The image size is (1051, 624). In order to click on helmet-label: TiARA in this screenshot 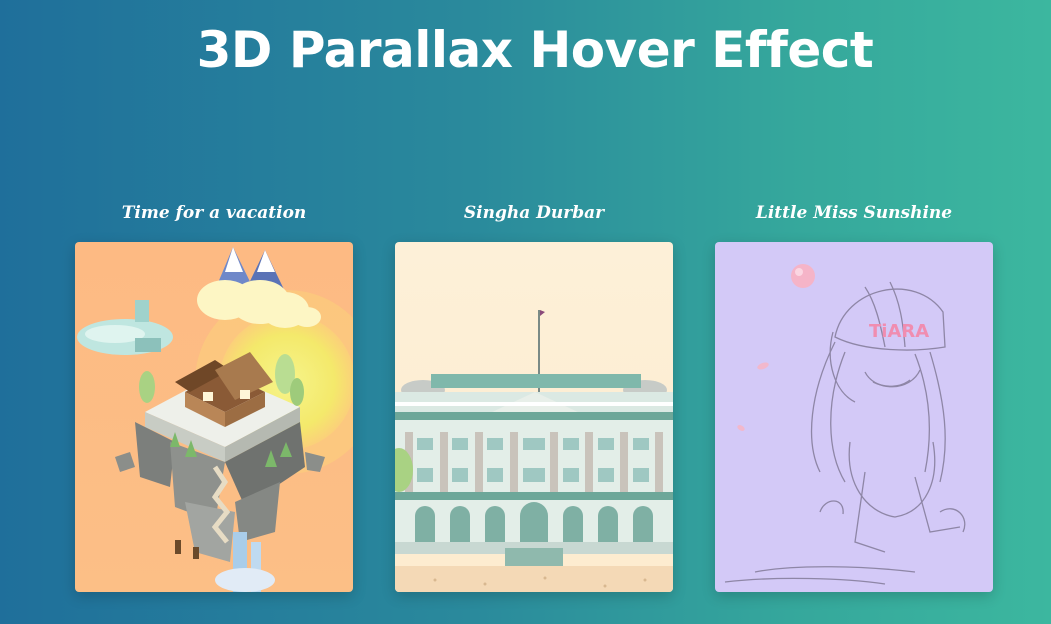, I will do `click(899, 331)`.